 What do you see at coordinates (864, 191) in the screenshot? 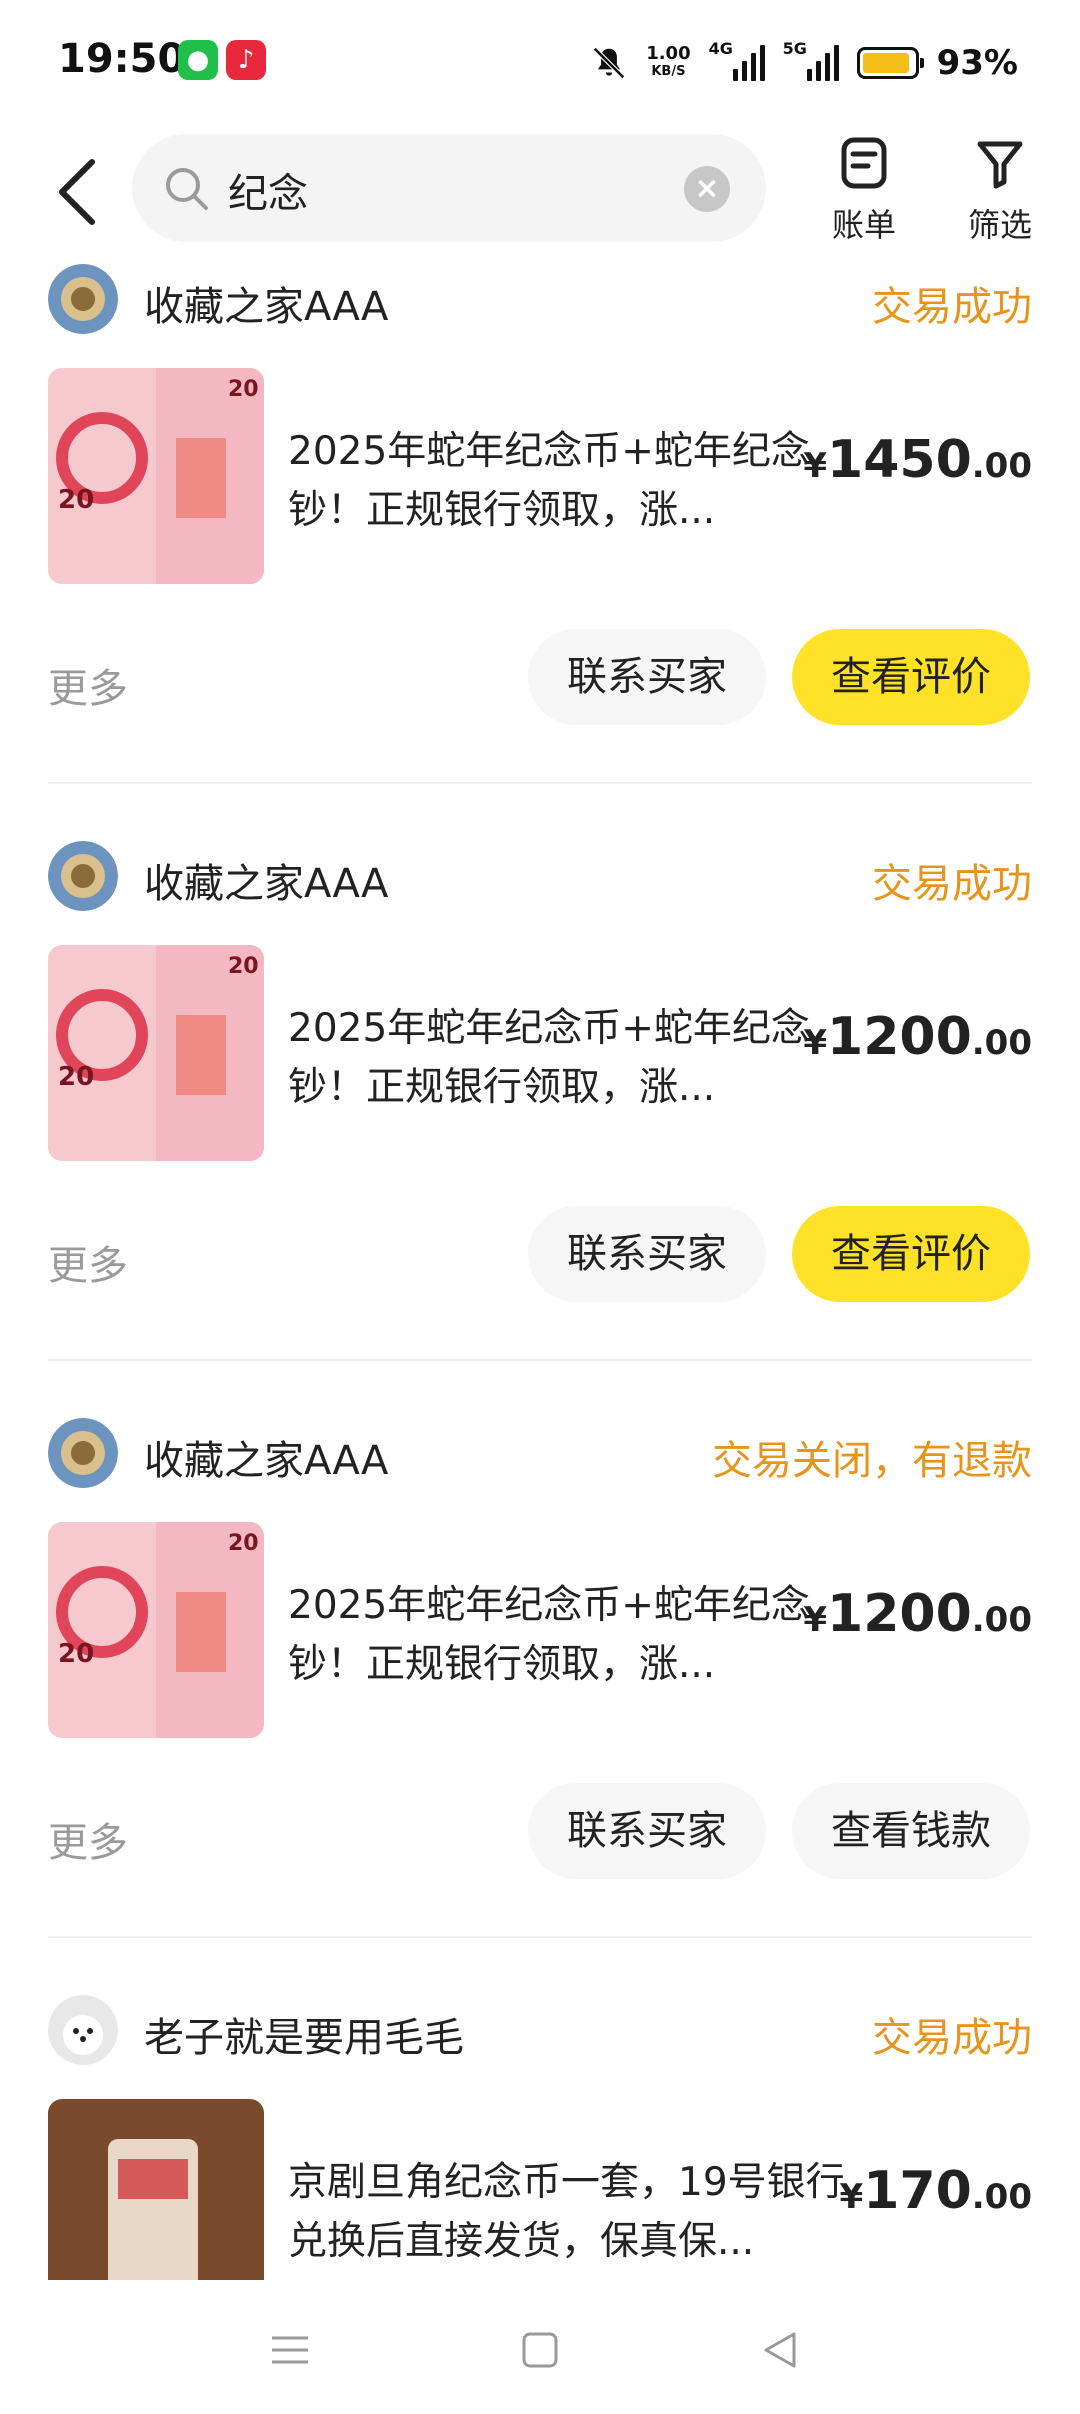
I see `bill-button: 账单` at bounding box center [864, 191].